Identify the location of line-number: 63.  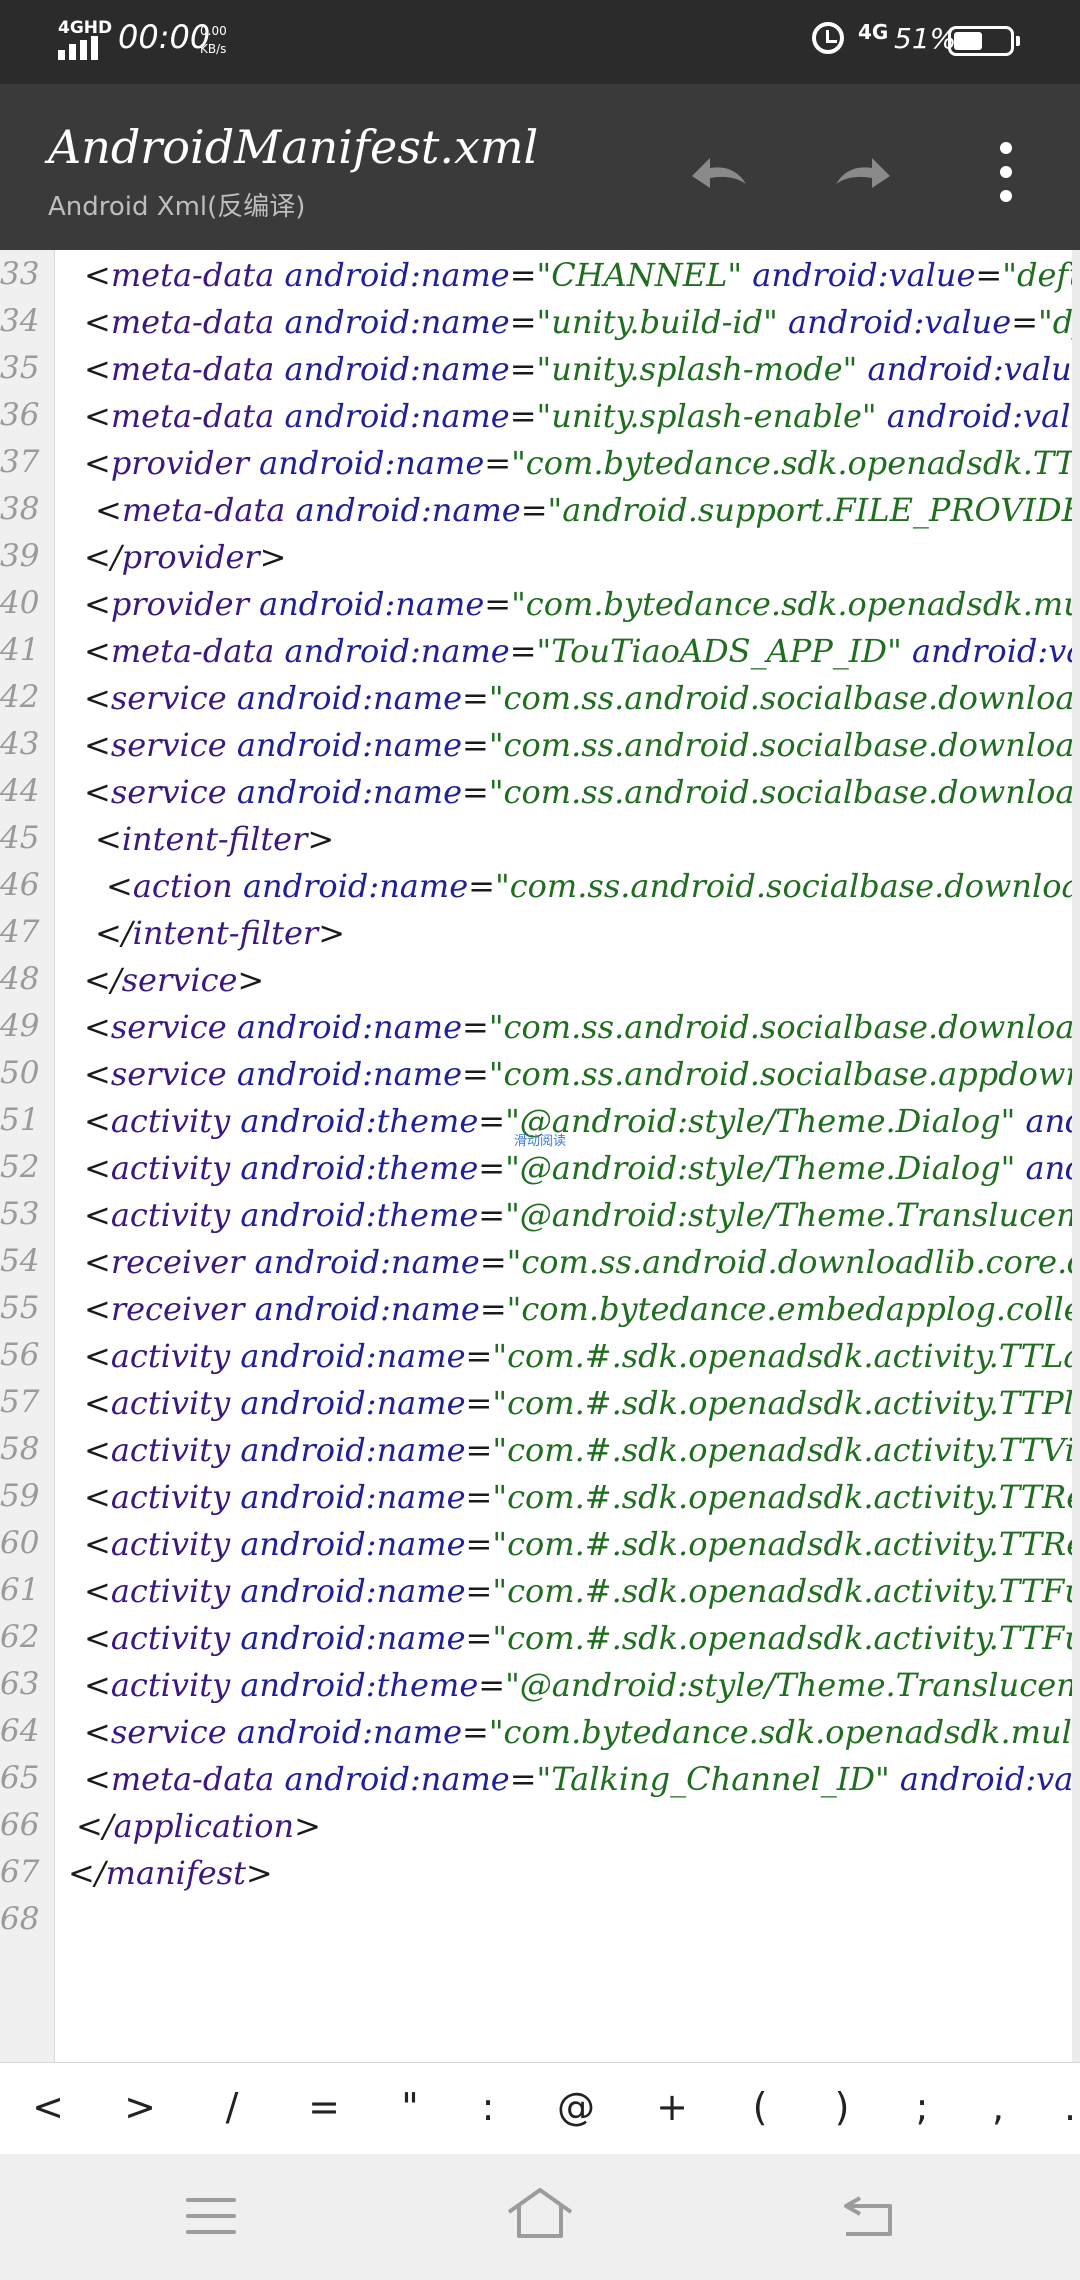
(20, 1684).